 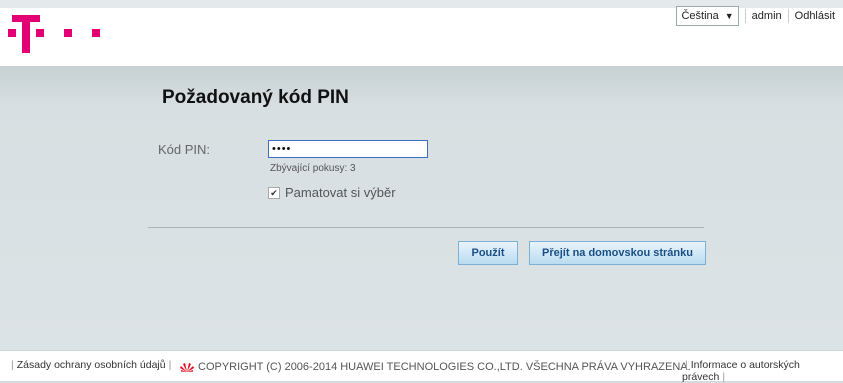 I want to click on privacy-link-group: | Zásady ochrany osobních údajů |, so click(x=91, y=365).